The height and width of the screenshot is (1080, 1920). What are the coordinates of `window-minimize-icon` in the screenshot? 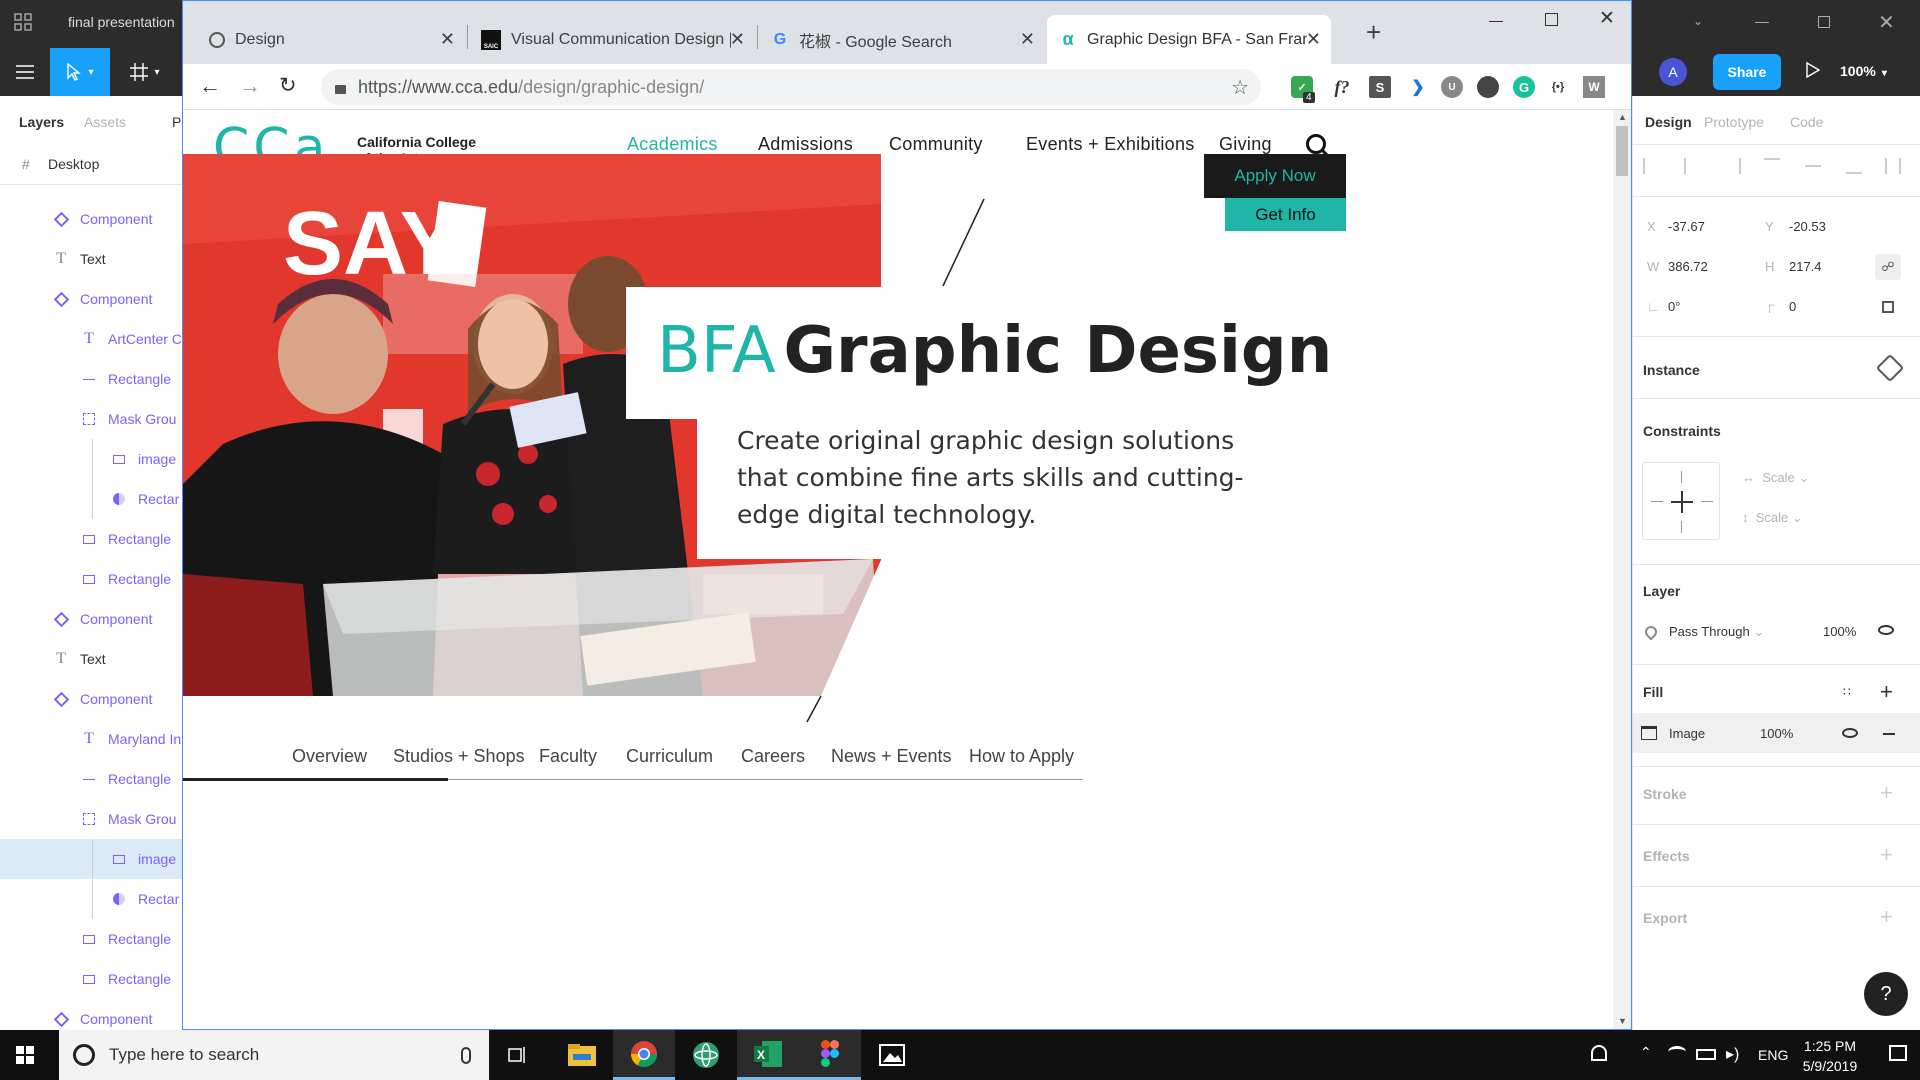 It's located at (1496, 21).